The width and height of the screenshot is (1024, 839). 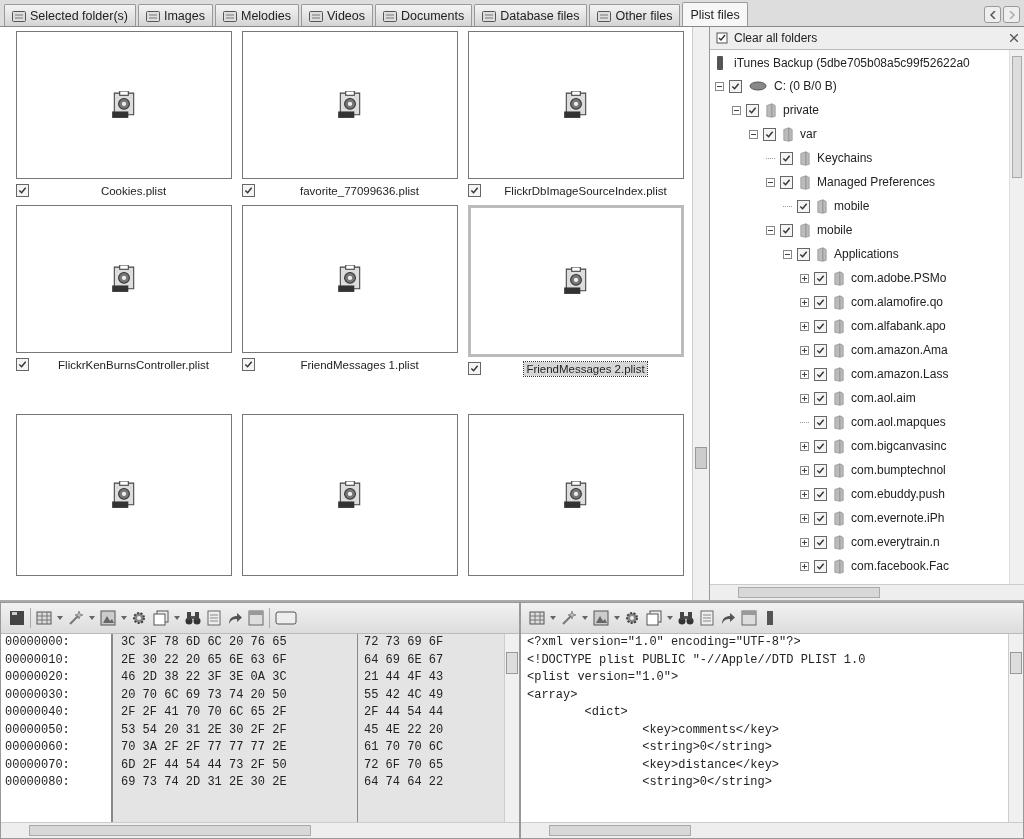 I want to click on scroll-left-button, so click(x=992, y=14).